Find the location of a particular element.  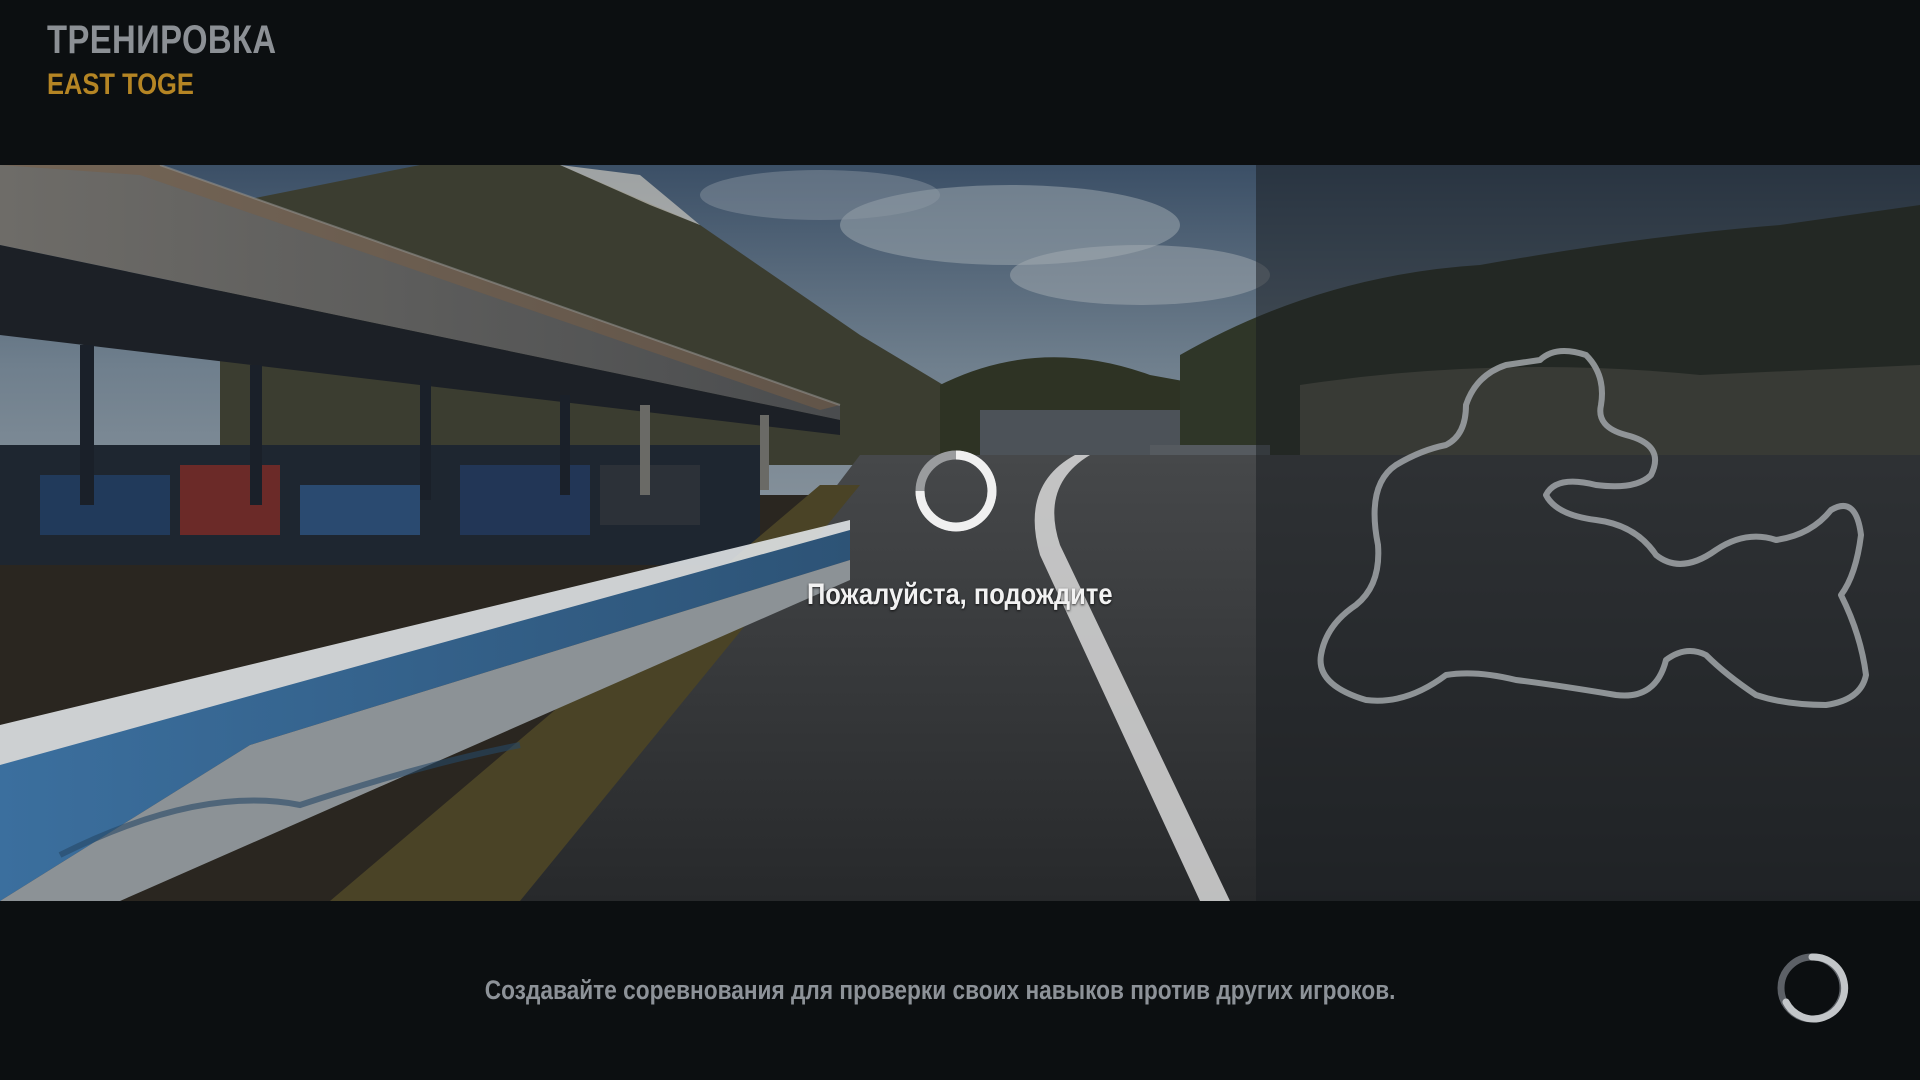

track-name: EAST TOGE is located at coordinates (120, 84).